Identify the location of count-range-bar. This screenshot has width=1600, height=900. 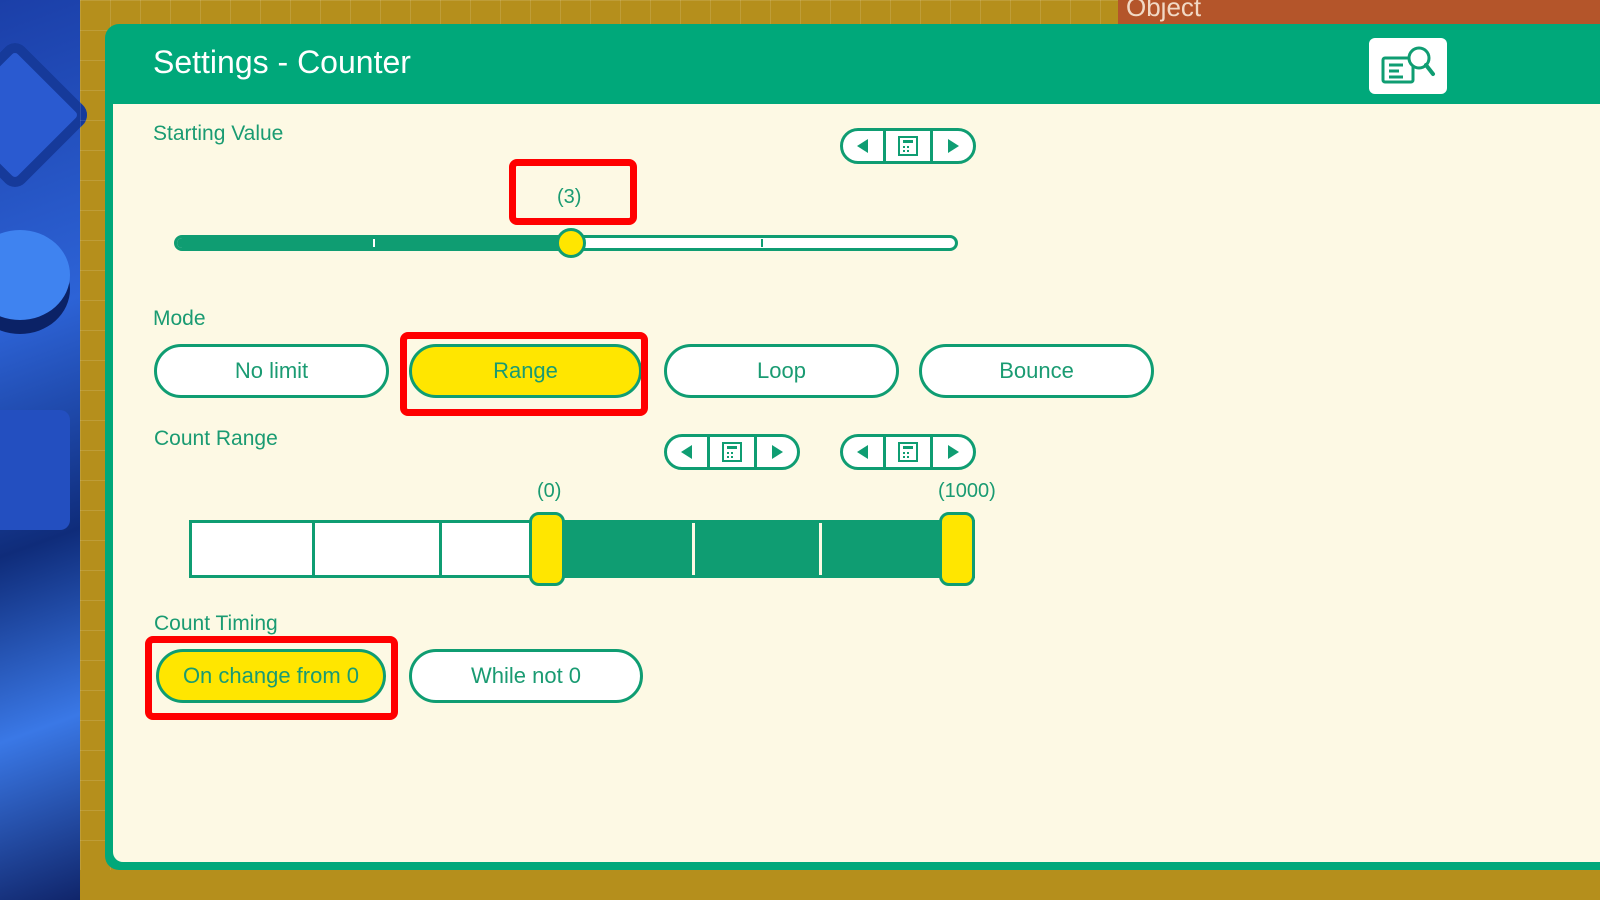
(582, 549).